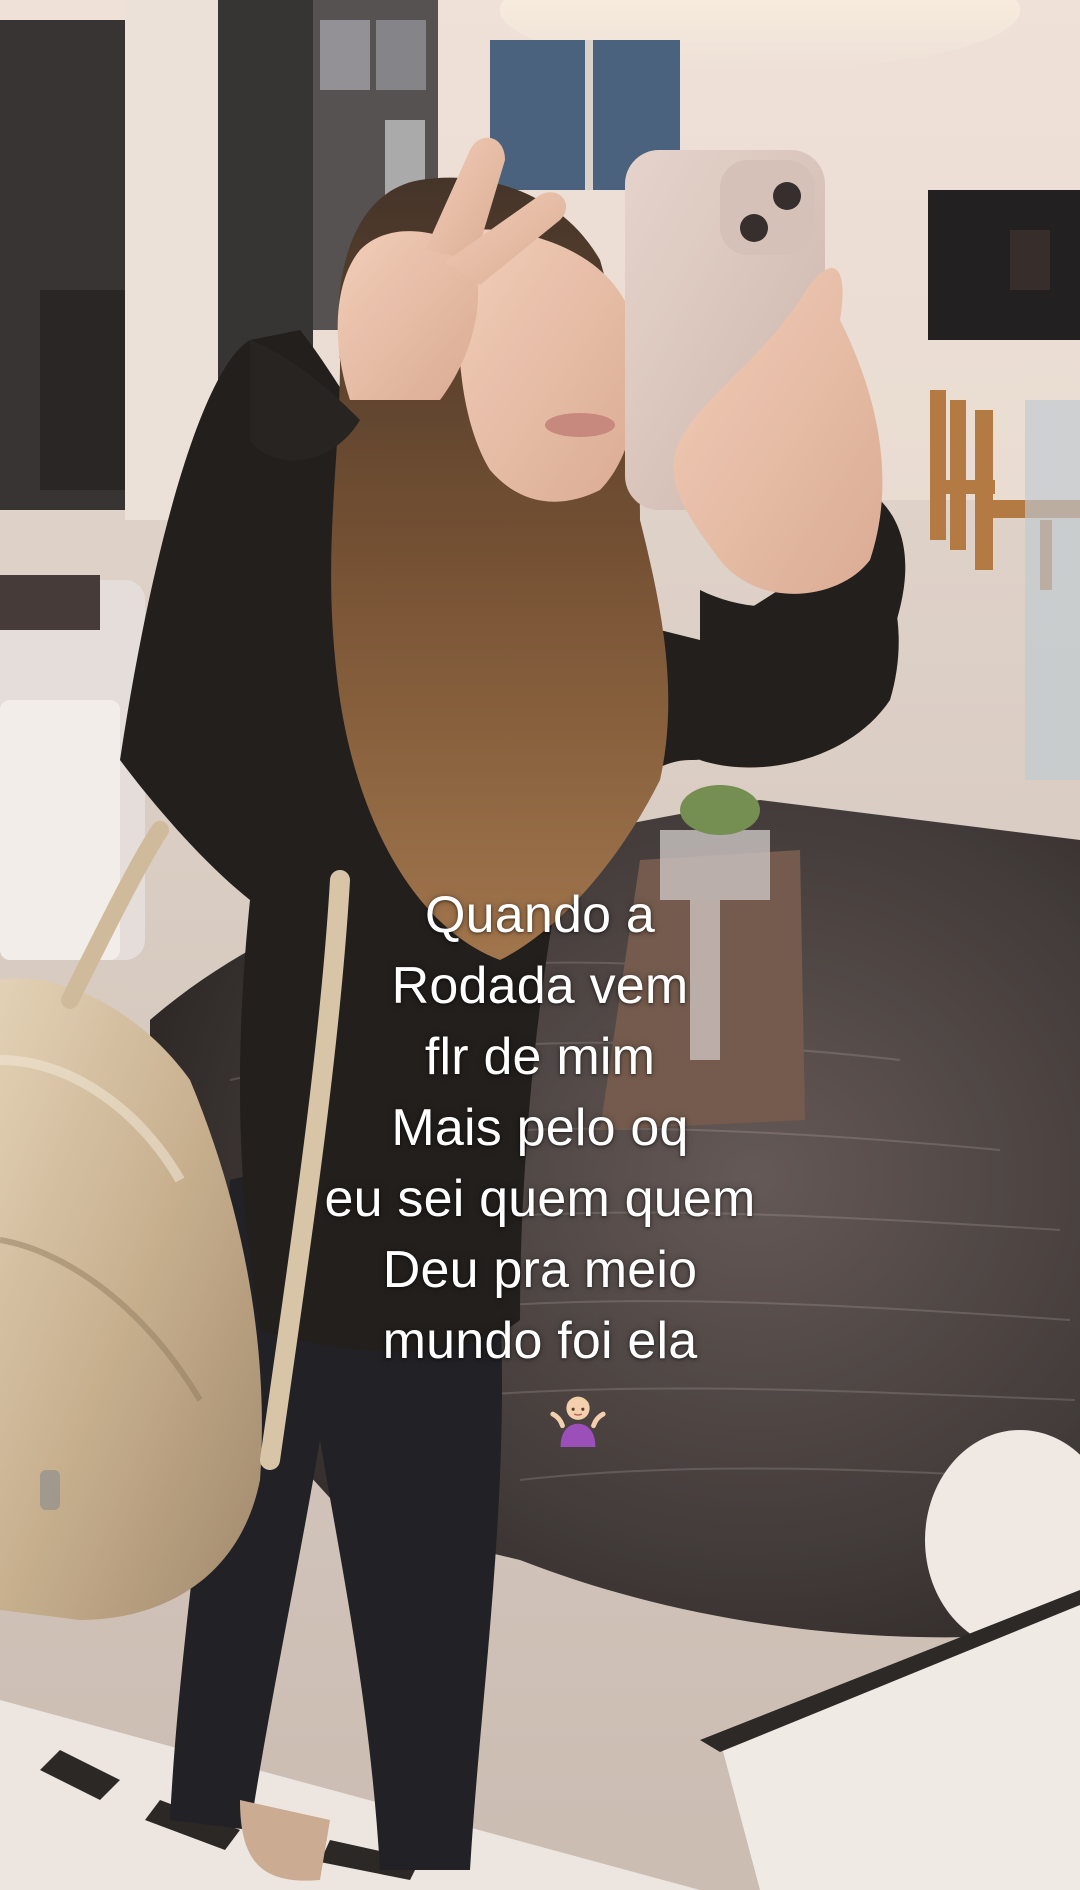 The height and width of the screenshot is (1890, 1080). What do you see at coordinates (578, 1421) in the screenshot?
I see `person-shrugging-emoji` at bounding box center [578, 1421].